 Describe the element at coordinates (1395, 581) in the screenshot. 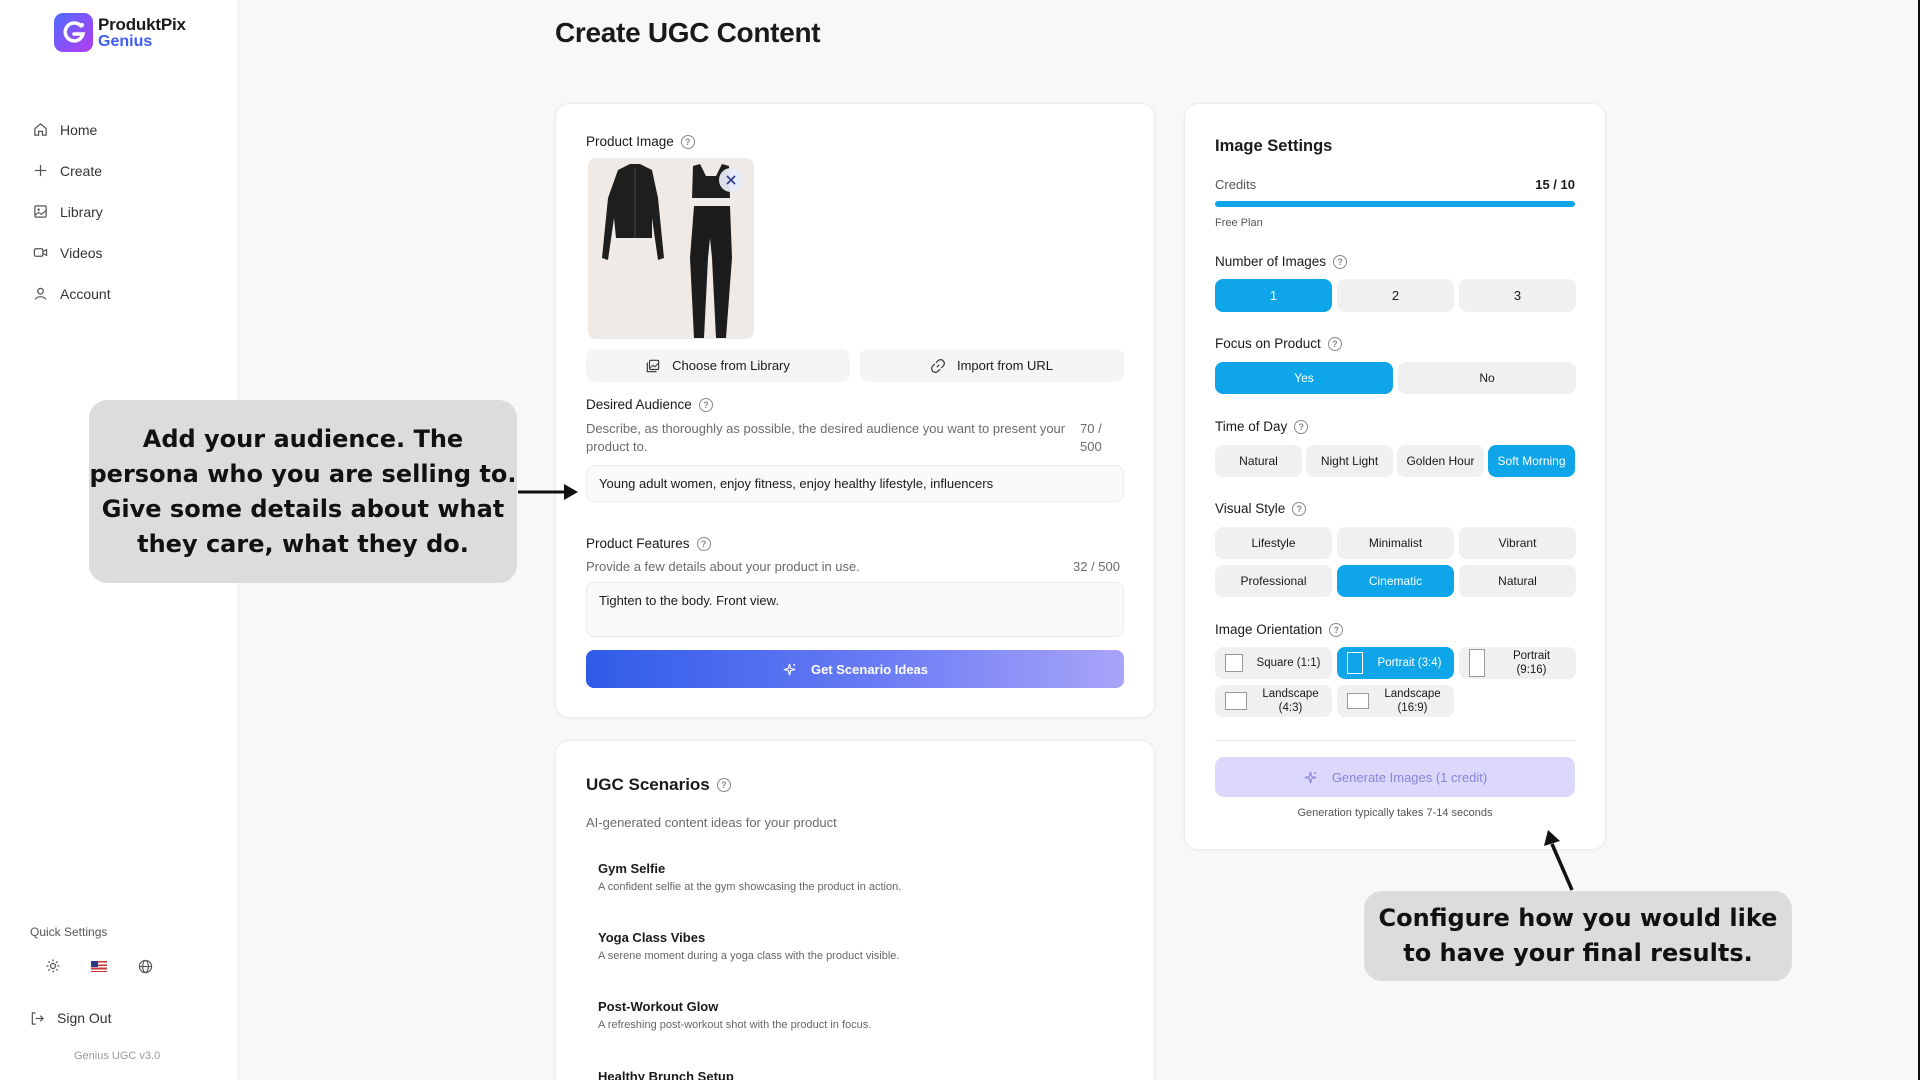

I see `style-option-cinematic: Cinematic` at that location.